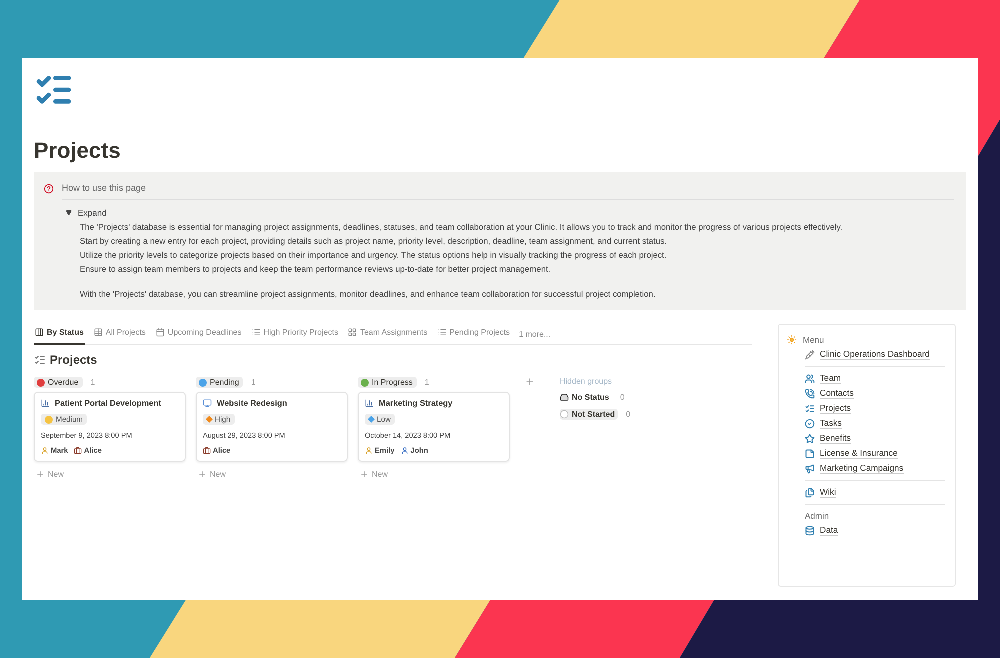  I want to click on syringe-icon, so click(810, 355).